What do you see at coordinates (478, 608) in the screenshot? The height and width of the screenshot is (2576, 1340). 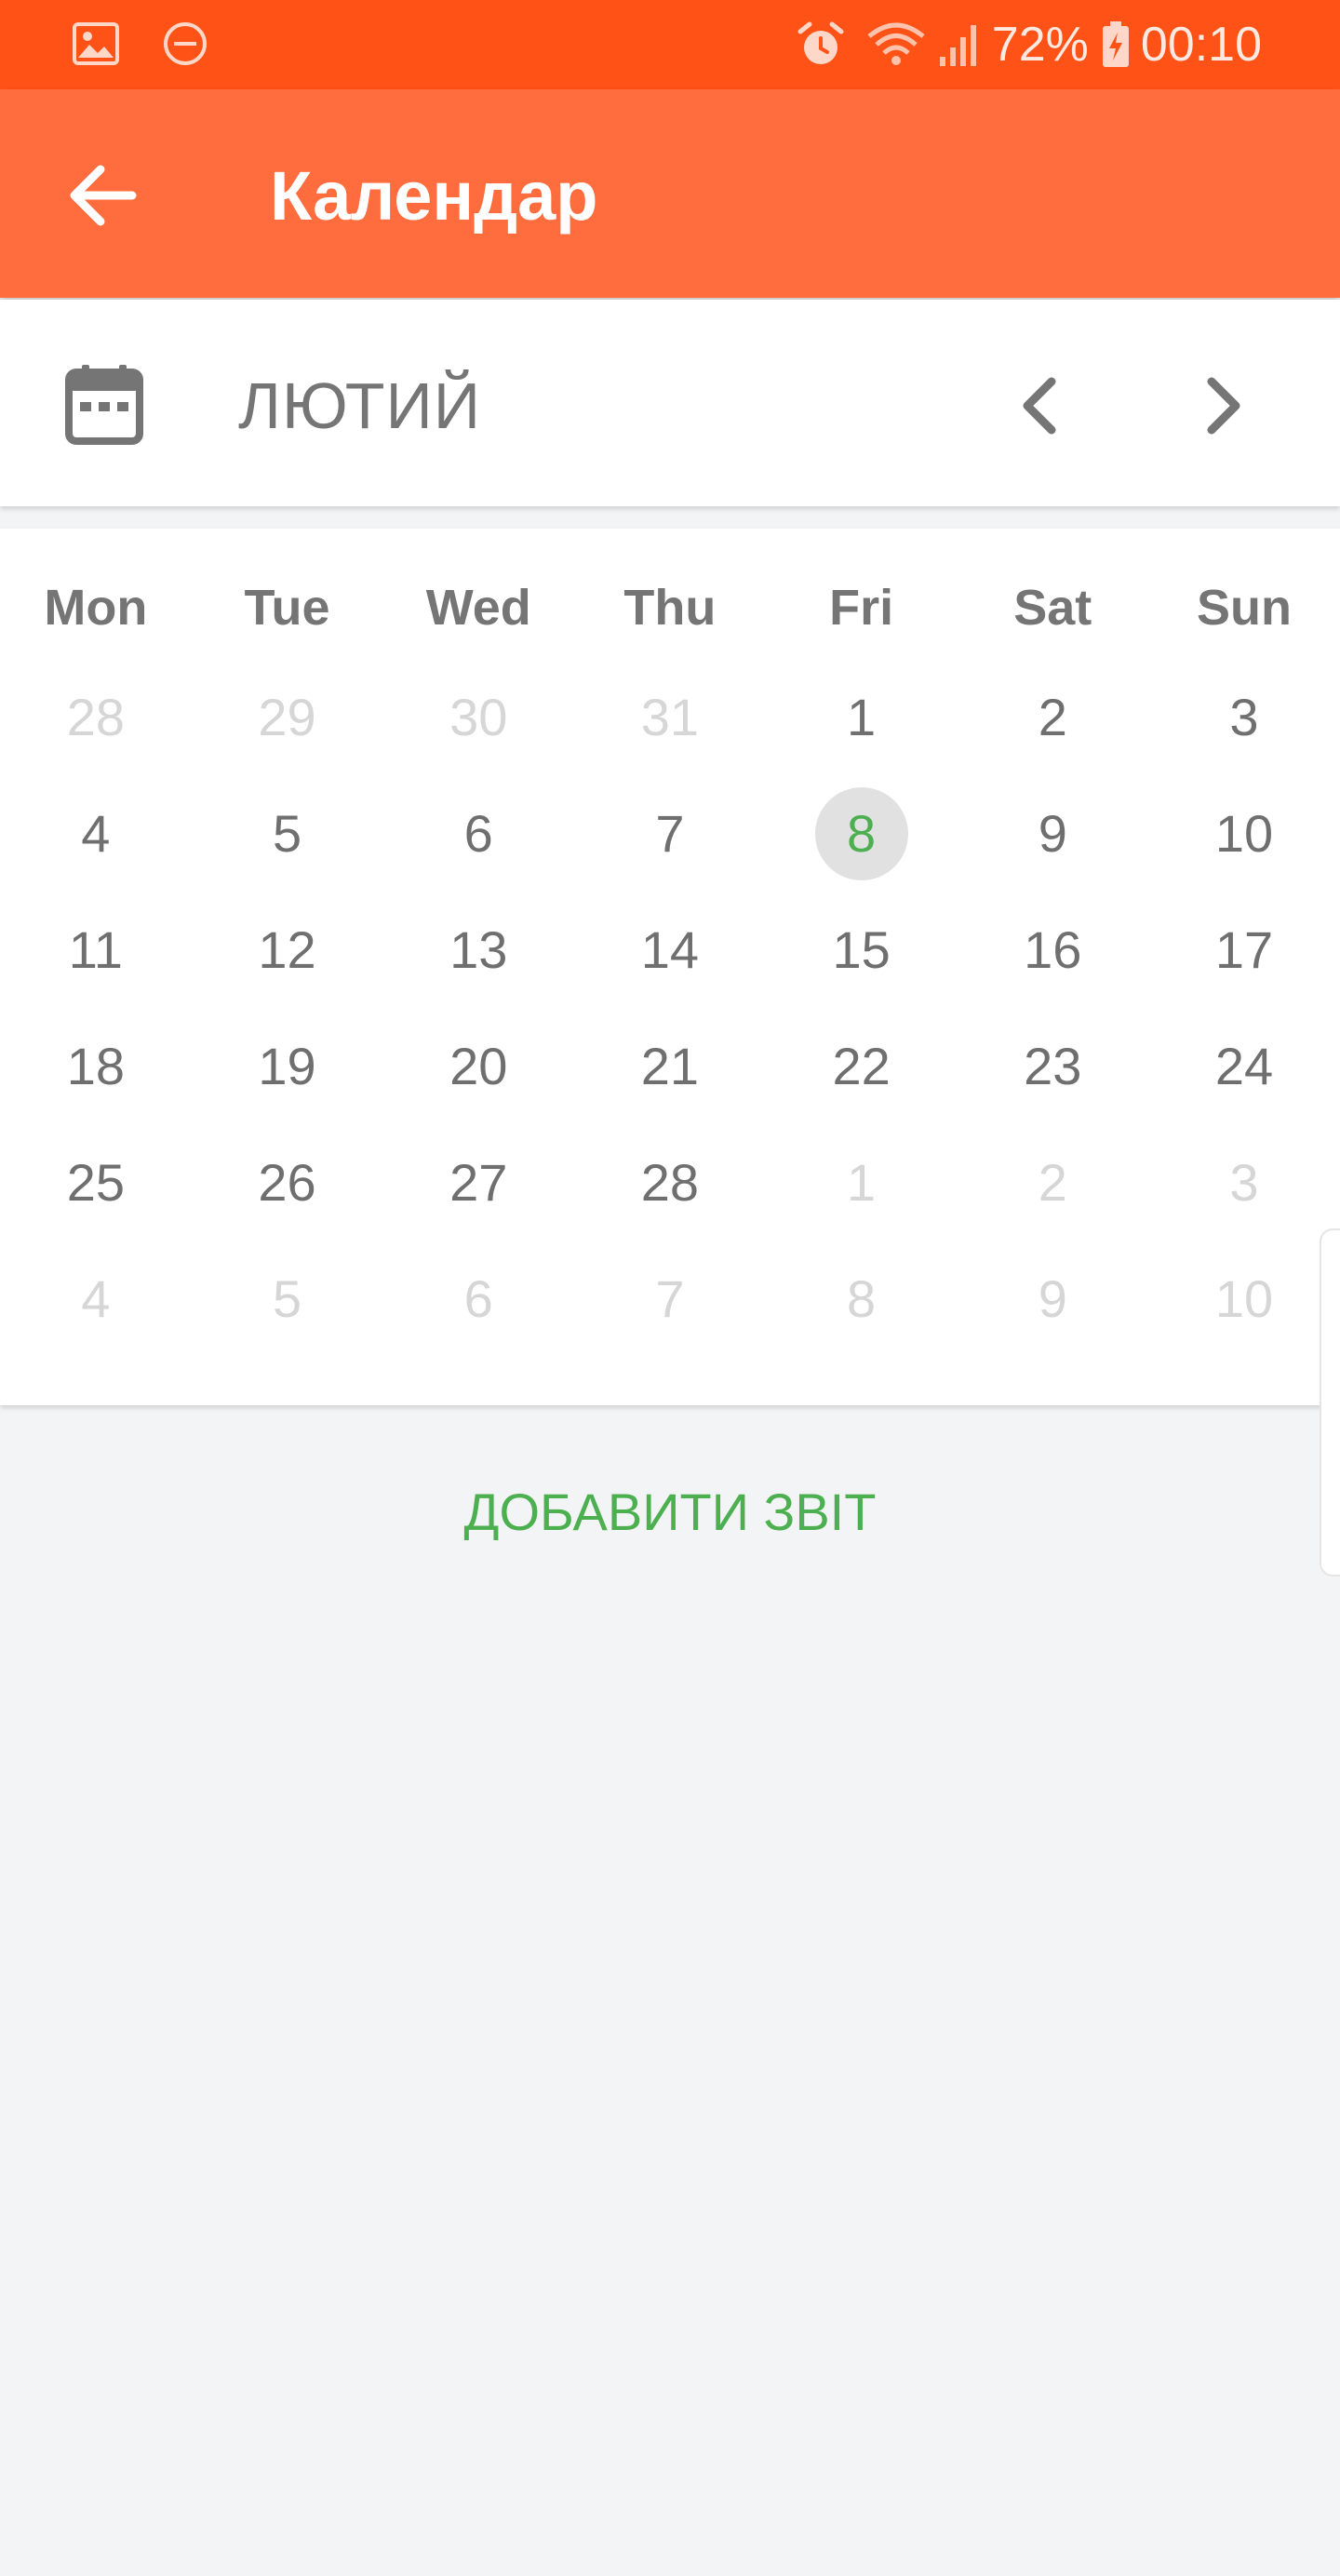 I see `weekday-label: Wed` at bounding box center [478, 608].